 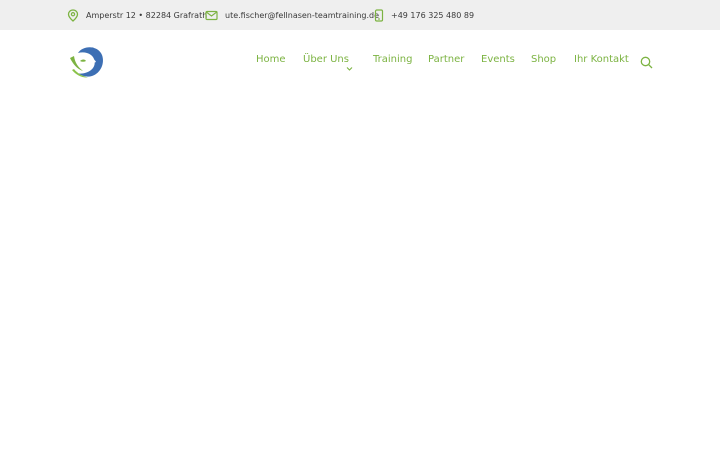 I want to click on phone-contact: +49 176 325 480 89, so click(x=424, y=15).